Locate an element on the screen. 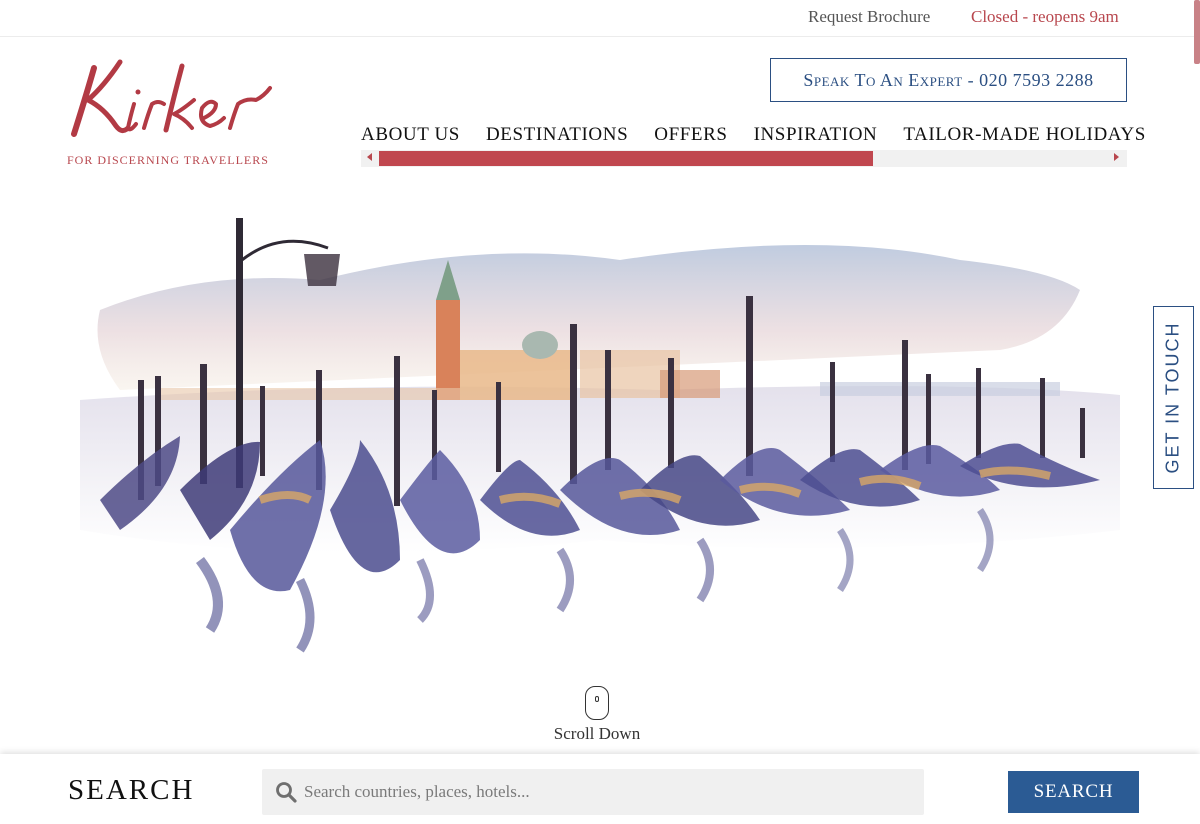  opening-status-text: Closed - reopens 9am is located at coordinates (1045, 16).